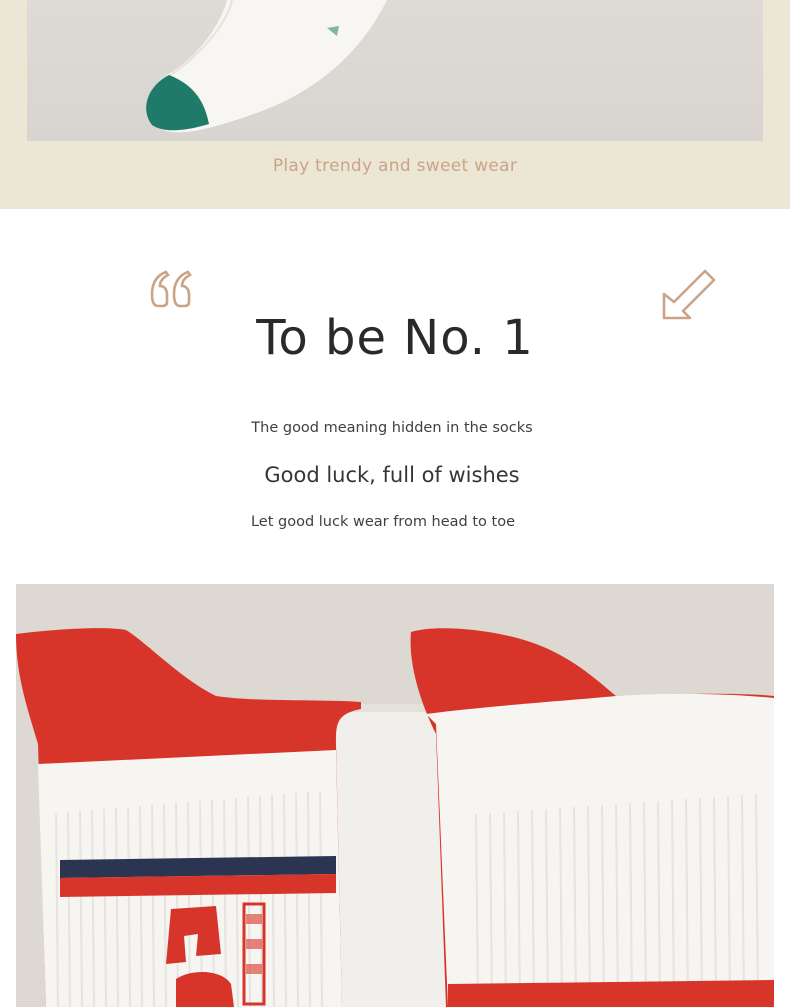 This screenshot has height=1007, width=790. Describe the element at coordinates (383, 522) in the screenshot. I see `wear-text: Let good luck wear from head to toe` at that location.